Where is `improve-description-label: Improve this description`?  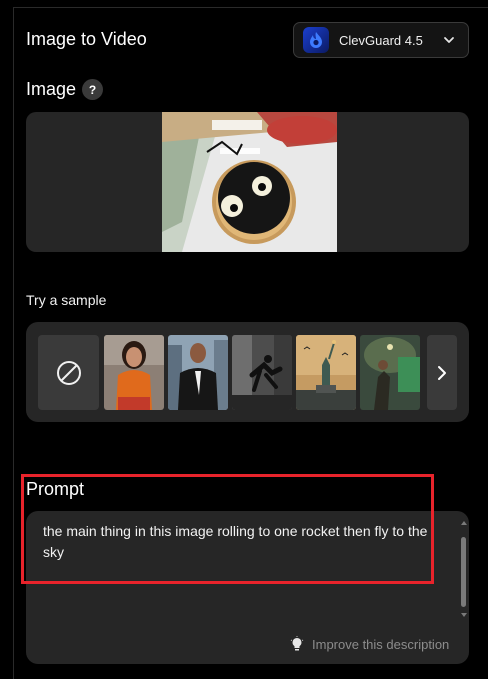 improve-description-label: Improve this description is located at coordinates (381, 644).